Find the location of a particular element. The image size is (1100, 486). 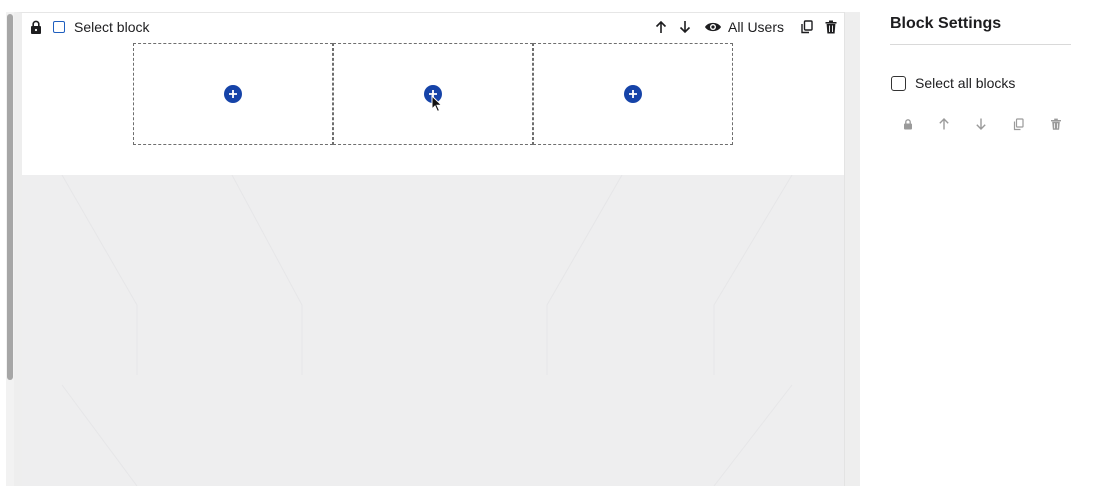

column-row is located at coordinates (433, 94).